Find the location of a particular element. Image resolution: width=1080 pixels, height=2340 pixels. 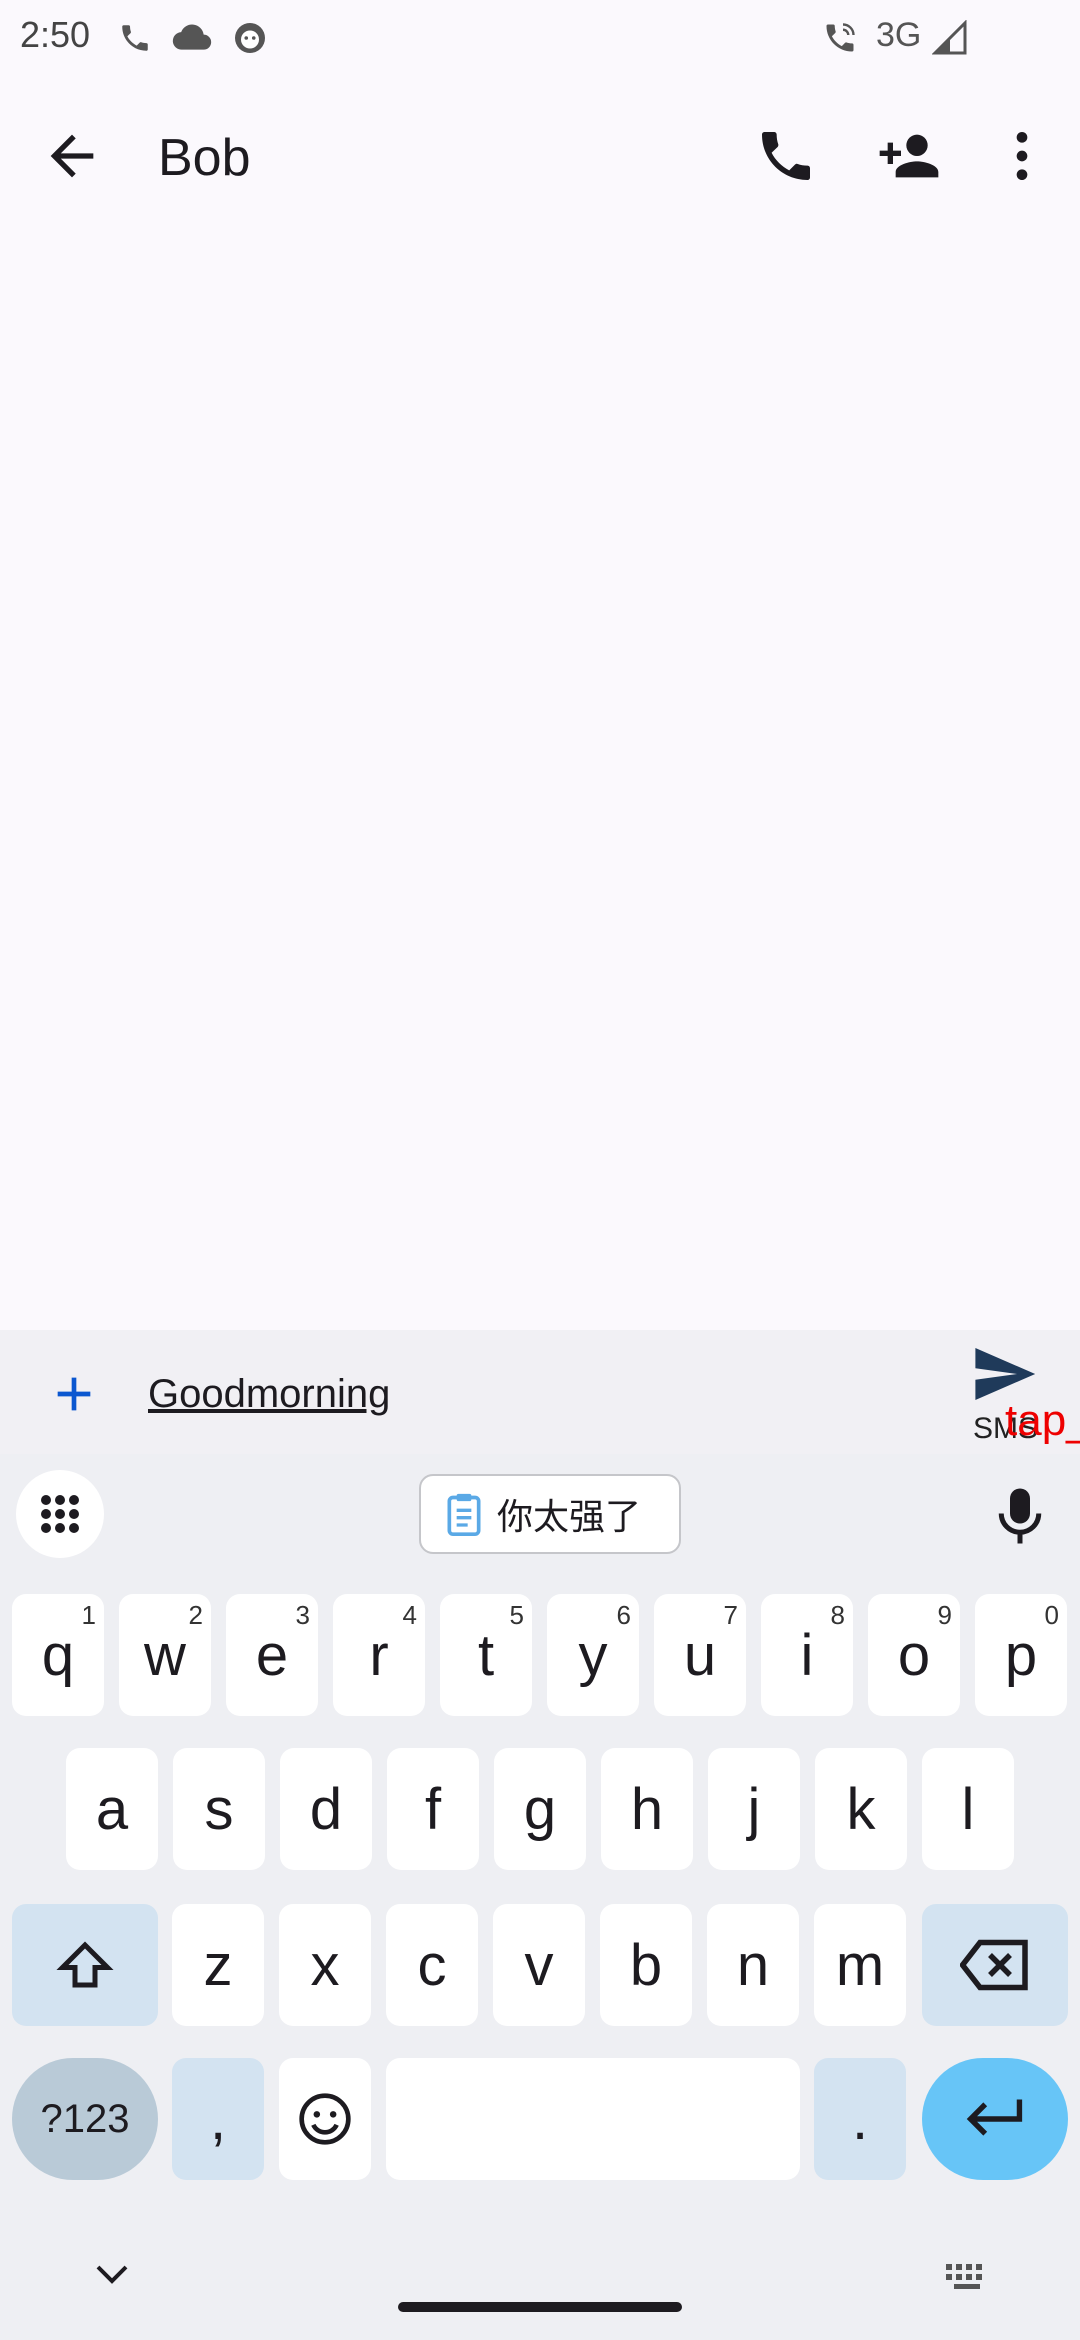

key-label: y is located at coordinates (593, 1655).